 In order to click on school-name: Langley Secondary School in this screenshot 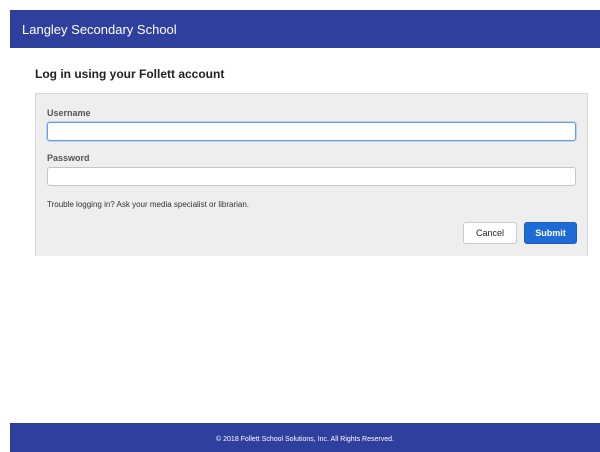, I will do `click(99, 29)`.